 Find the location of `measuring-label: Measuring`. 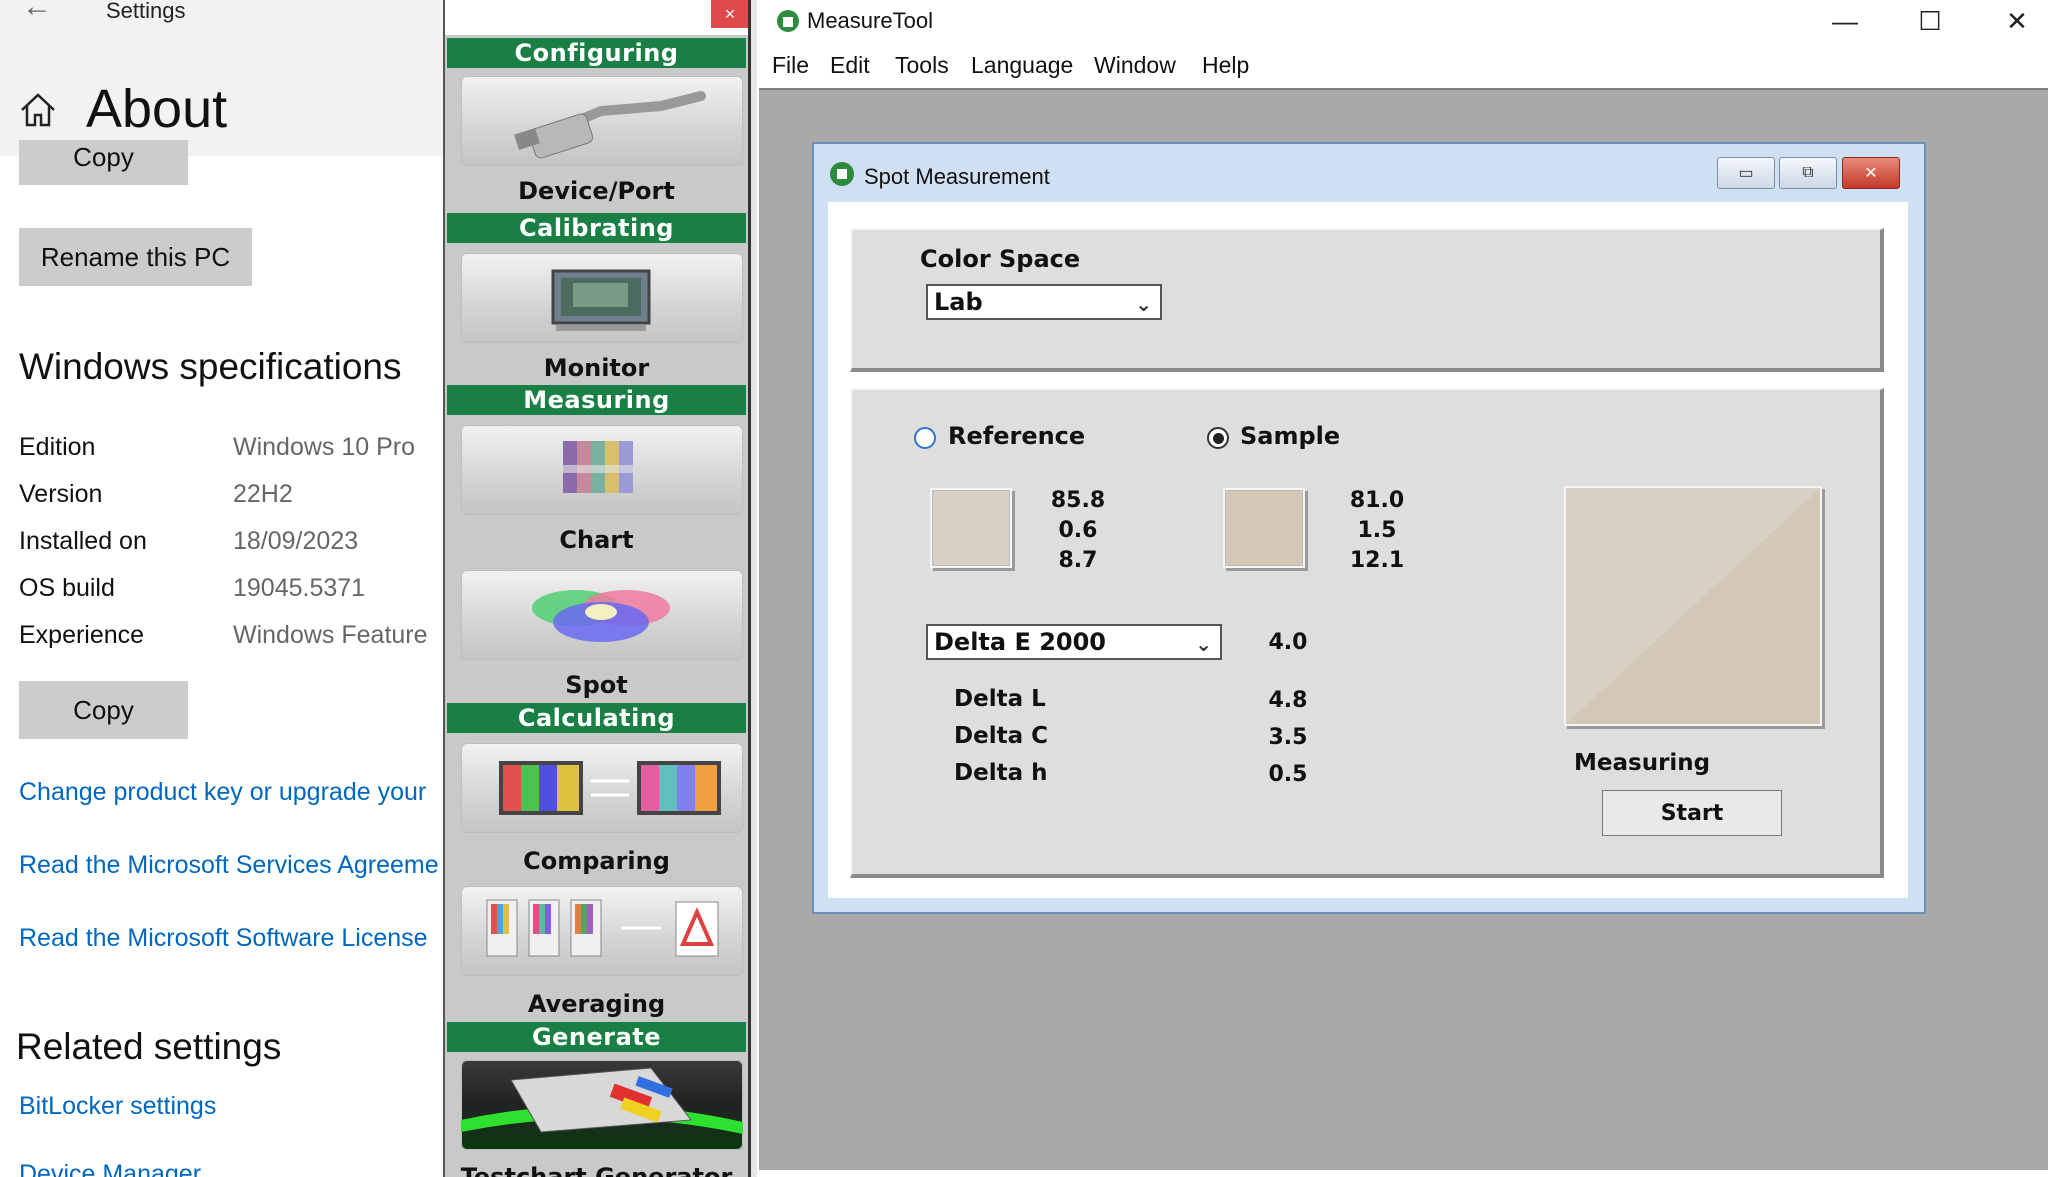

measuring-label: Measuring is located at coordinates (1642, 763).